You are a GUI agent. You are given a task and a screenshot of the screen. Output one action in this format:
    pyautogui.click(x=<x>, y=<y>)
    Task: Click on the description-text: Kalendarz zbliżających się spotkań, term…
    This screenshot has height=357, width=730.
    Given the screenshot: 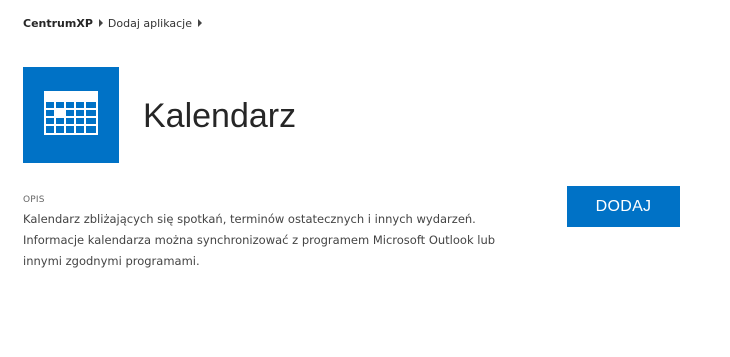 What is the action you would take?
    pyautogui.click(x=283, y=240)
    